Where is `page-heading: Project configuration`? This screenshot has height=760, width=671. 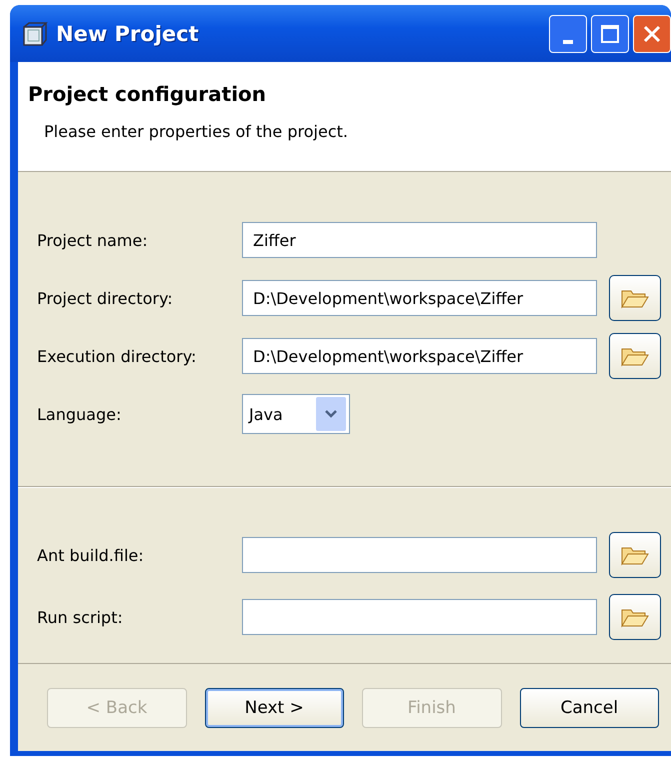
page-heading: Project configuration is located at coordinates (148, 94).